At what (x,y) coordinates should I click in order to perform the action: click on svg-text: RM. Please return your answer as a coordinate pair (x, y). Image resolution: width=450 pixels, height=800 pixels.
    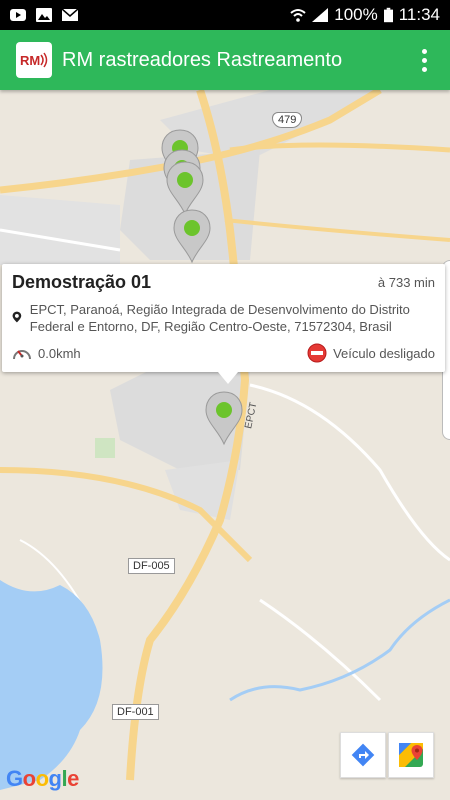
    Looking at the image, I should click on (30, 60).